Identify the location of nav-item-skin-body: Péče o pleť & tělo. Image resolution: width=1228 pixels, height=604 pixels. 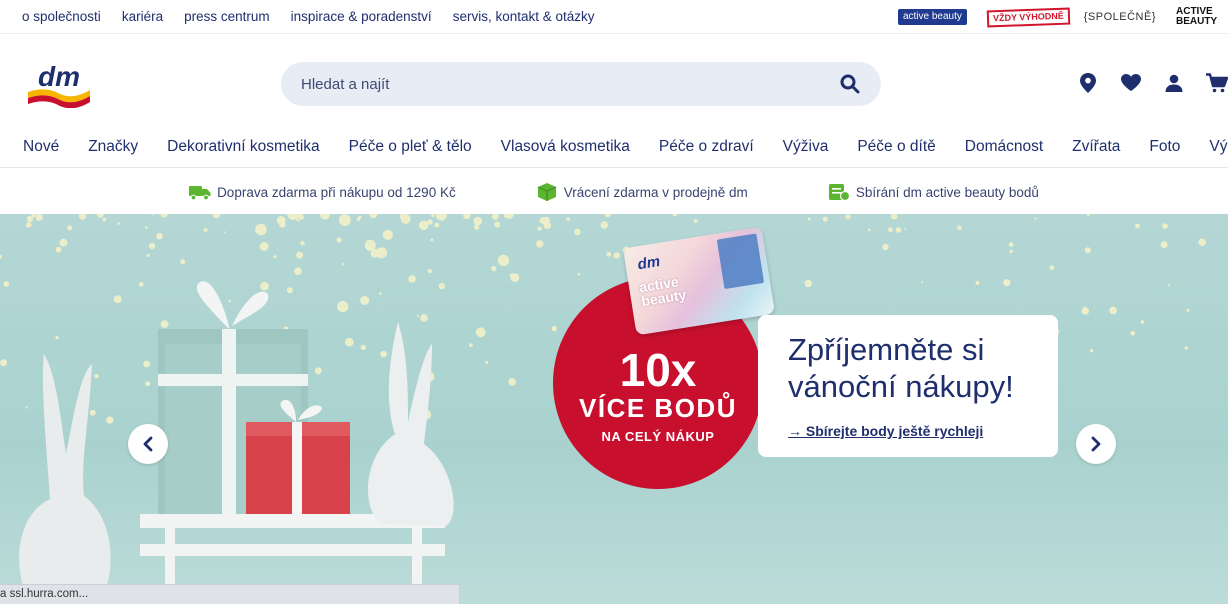
(410, 147).